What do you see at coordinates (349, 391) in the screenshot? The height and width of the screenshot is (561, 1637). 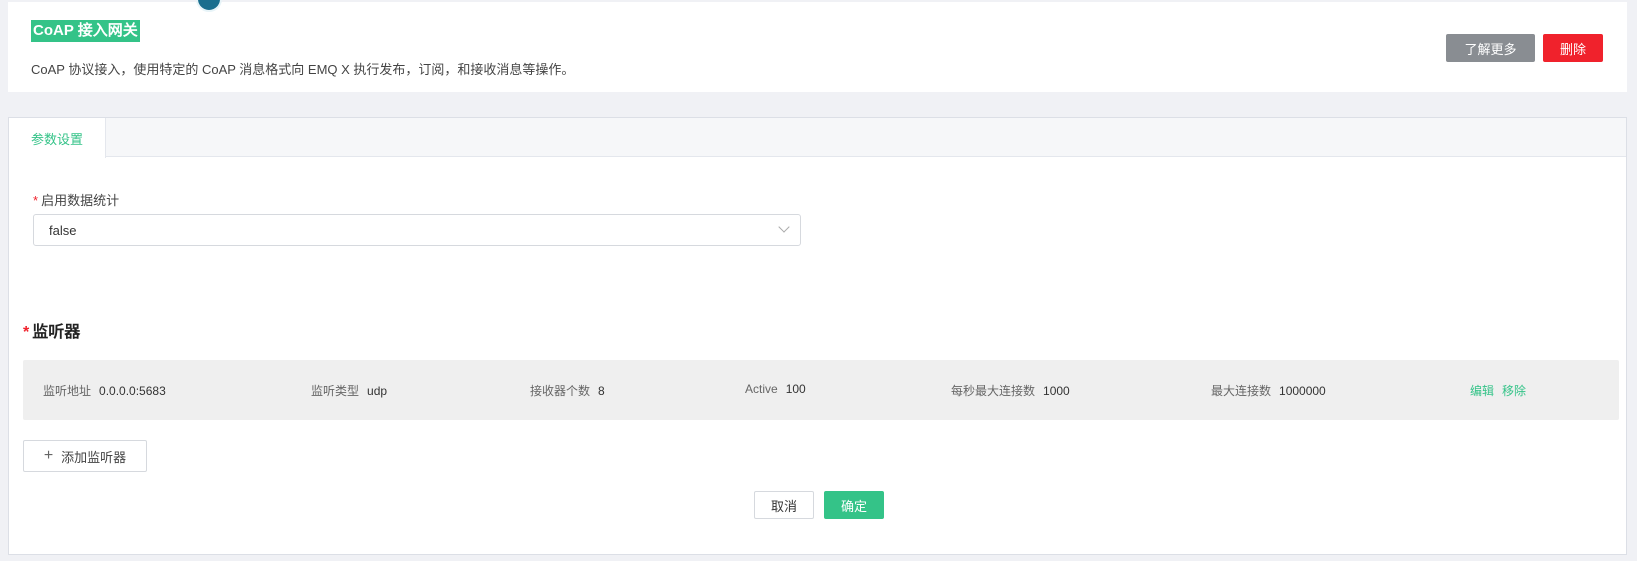 I see `listener-type: 监听类型 udp` at bounding box center [349, 391].